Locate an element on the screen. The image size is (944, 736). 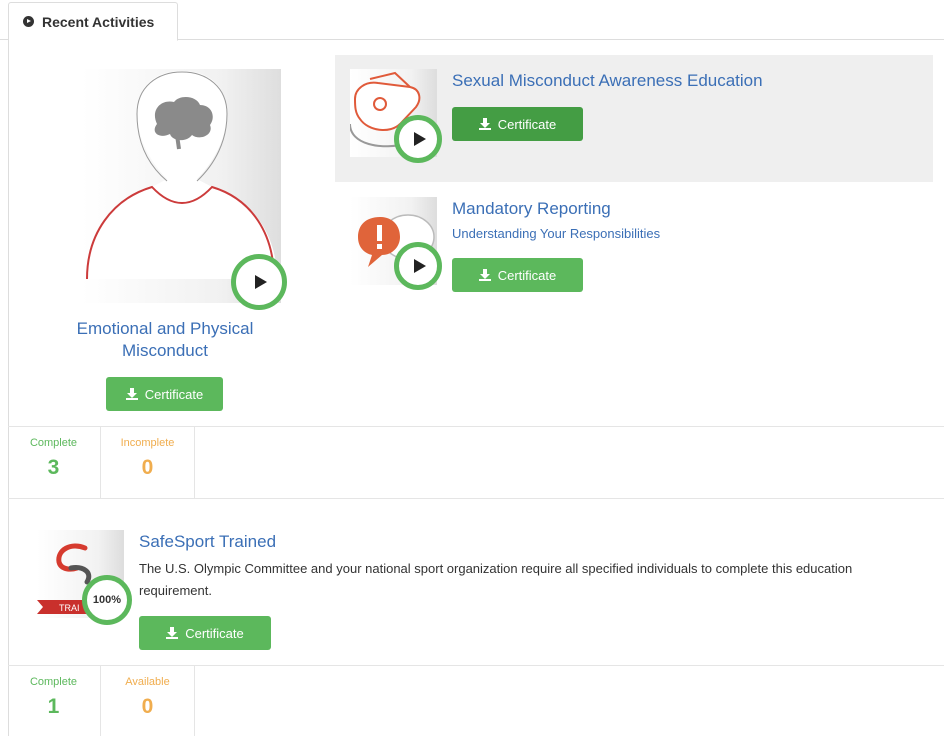
divider is located at coordinates (476, 498).